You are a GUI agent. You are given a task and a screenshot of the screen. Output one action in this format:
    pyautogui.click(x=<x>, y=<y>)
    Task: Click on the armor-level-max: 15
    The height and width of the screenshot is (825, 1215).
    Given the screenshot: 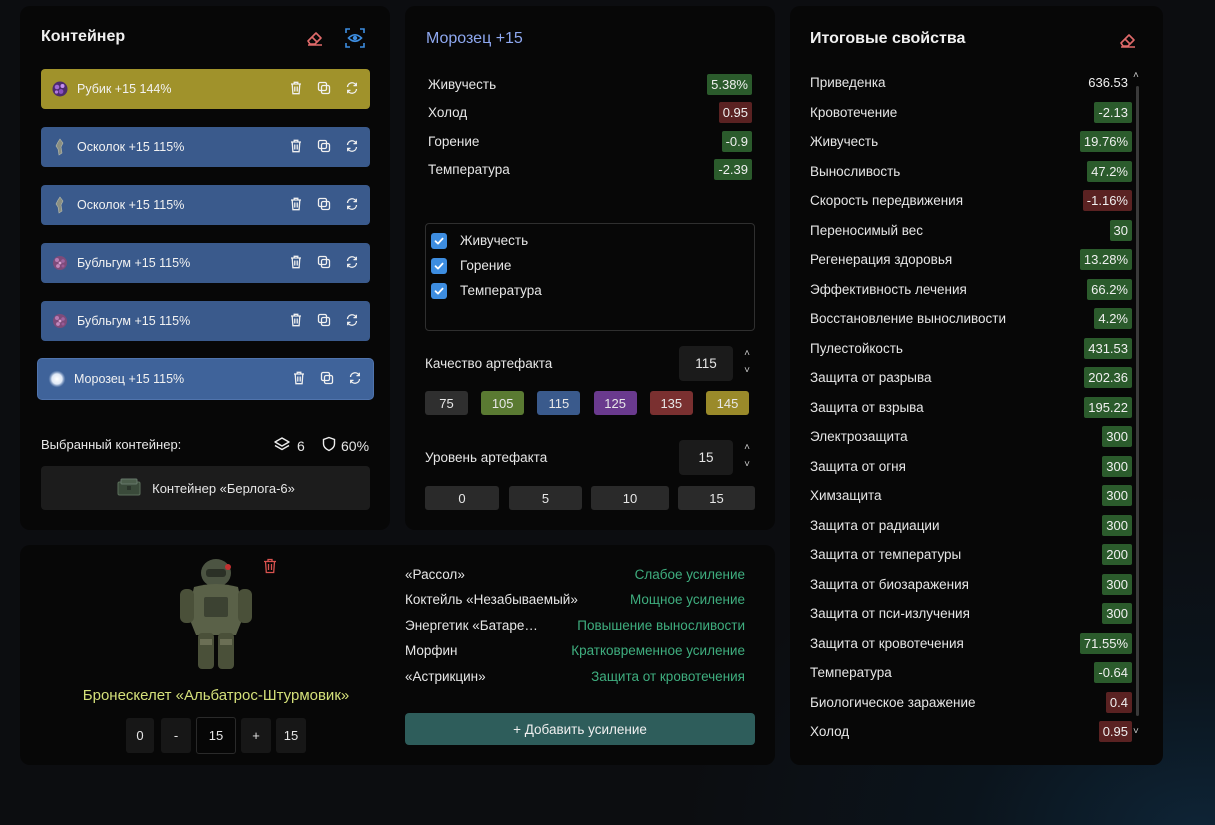 What is the action you would take?
    pyautogui.click(x=291, y=735)
    